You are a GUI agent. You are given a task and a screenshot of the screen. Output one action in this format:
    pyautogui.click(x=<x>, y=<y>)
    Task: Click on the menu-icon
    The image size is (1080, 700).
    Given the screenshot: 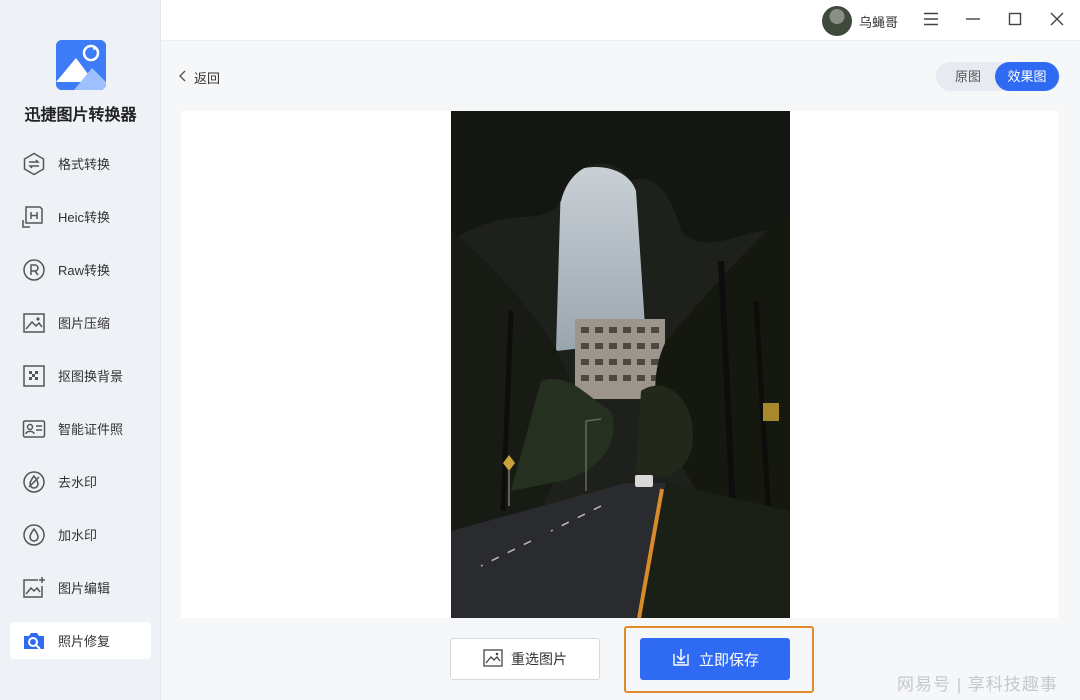 What is the action you would take?
    pyautogui.click(x=931, y=21)
    